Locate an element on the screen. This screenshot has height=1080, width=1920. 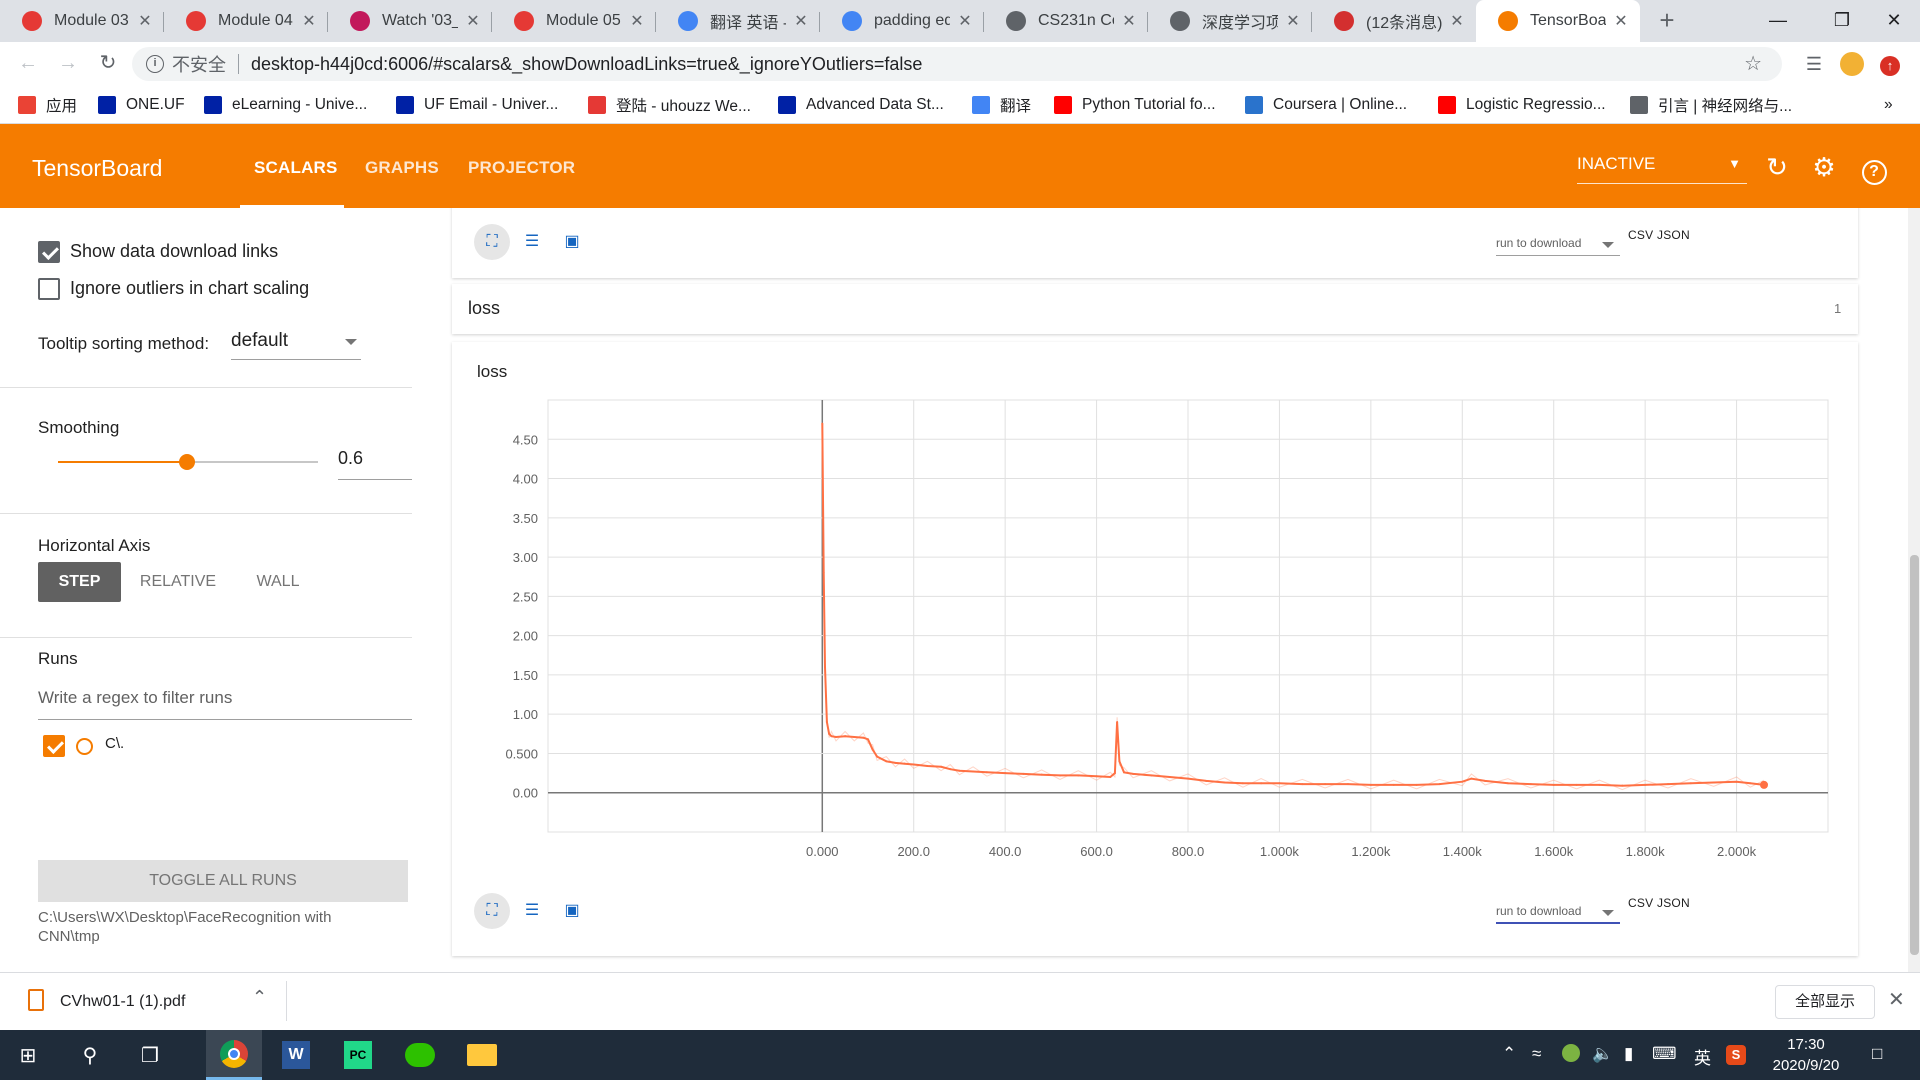
runs-filter-input: Write a regex to filter runs is located at coordinates (225, 704).